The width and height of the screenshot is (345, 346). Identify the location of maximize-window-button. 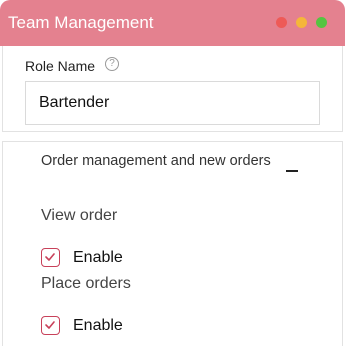
(321, 22).